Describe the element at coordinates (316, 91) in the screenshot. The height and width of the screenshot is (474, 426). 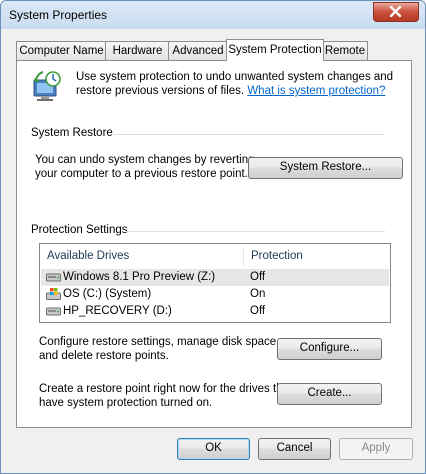
I see `what-is-system-protection-link: What is system protection?` at that location.